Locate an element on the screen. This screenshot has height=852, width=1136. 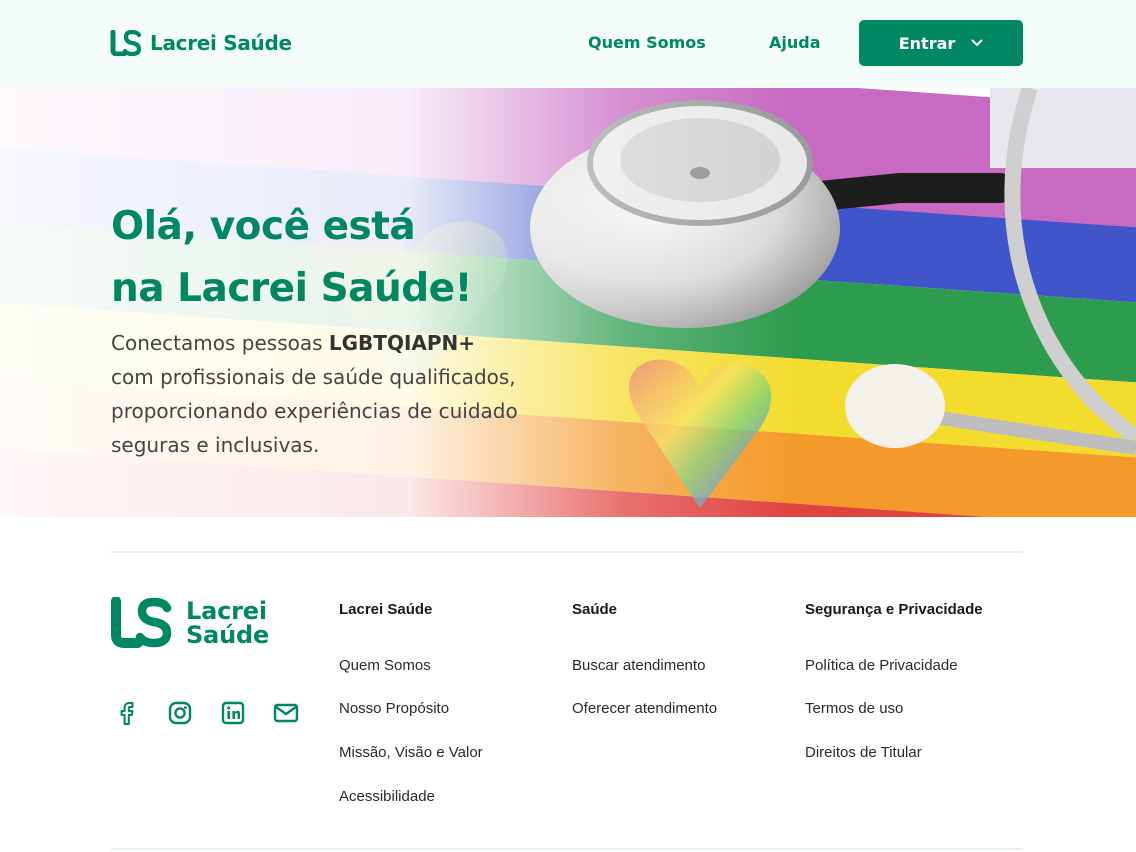
login-button-label: Entrar is located at coordinates (927, 43).